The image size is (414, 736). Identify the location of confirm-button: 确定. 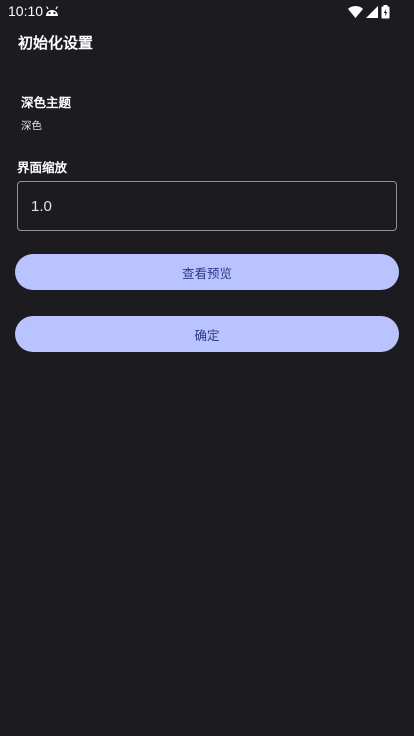
(207, 334).